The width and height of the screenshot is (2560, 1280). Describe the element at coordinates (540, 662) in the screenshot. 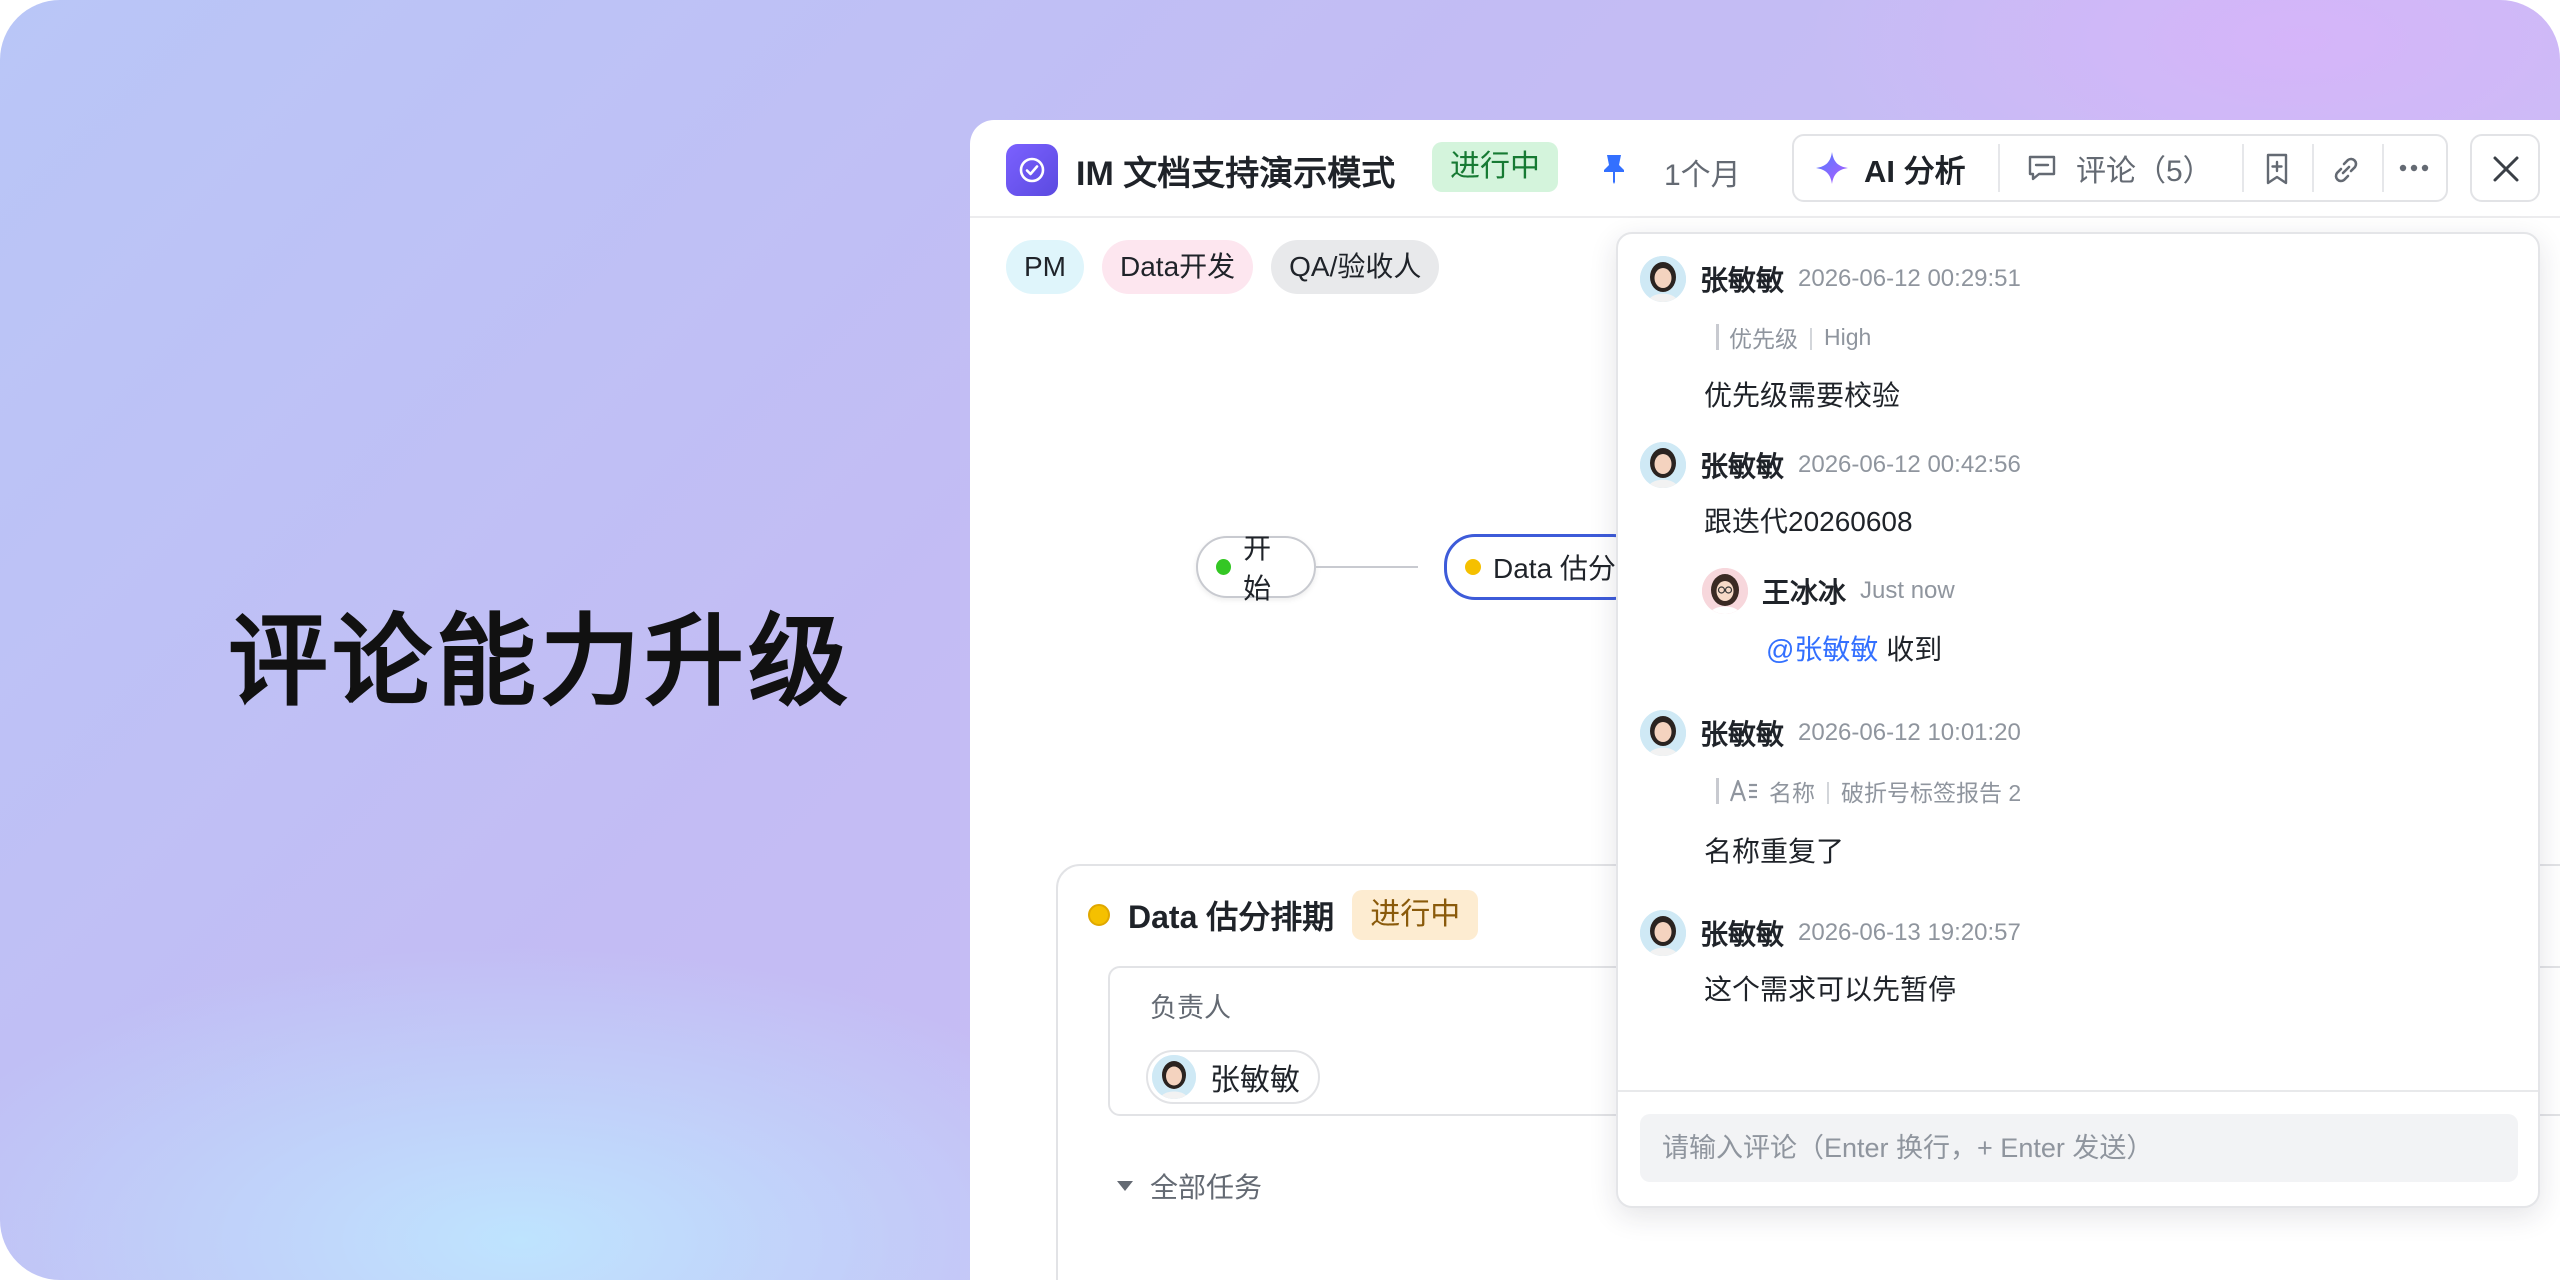

I see `hero-title: 评论能力升级` at that location.